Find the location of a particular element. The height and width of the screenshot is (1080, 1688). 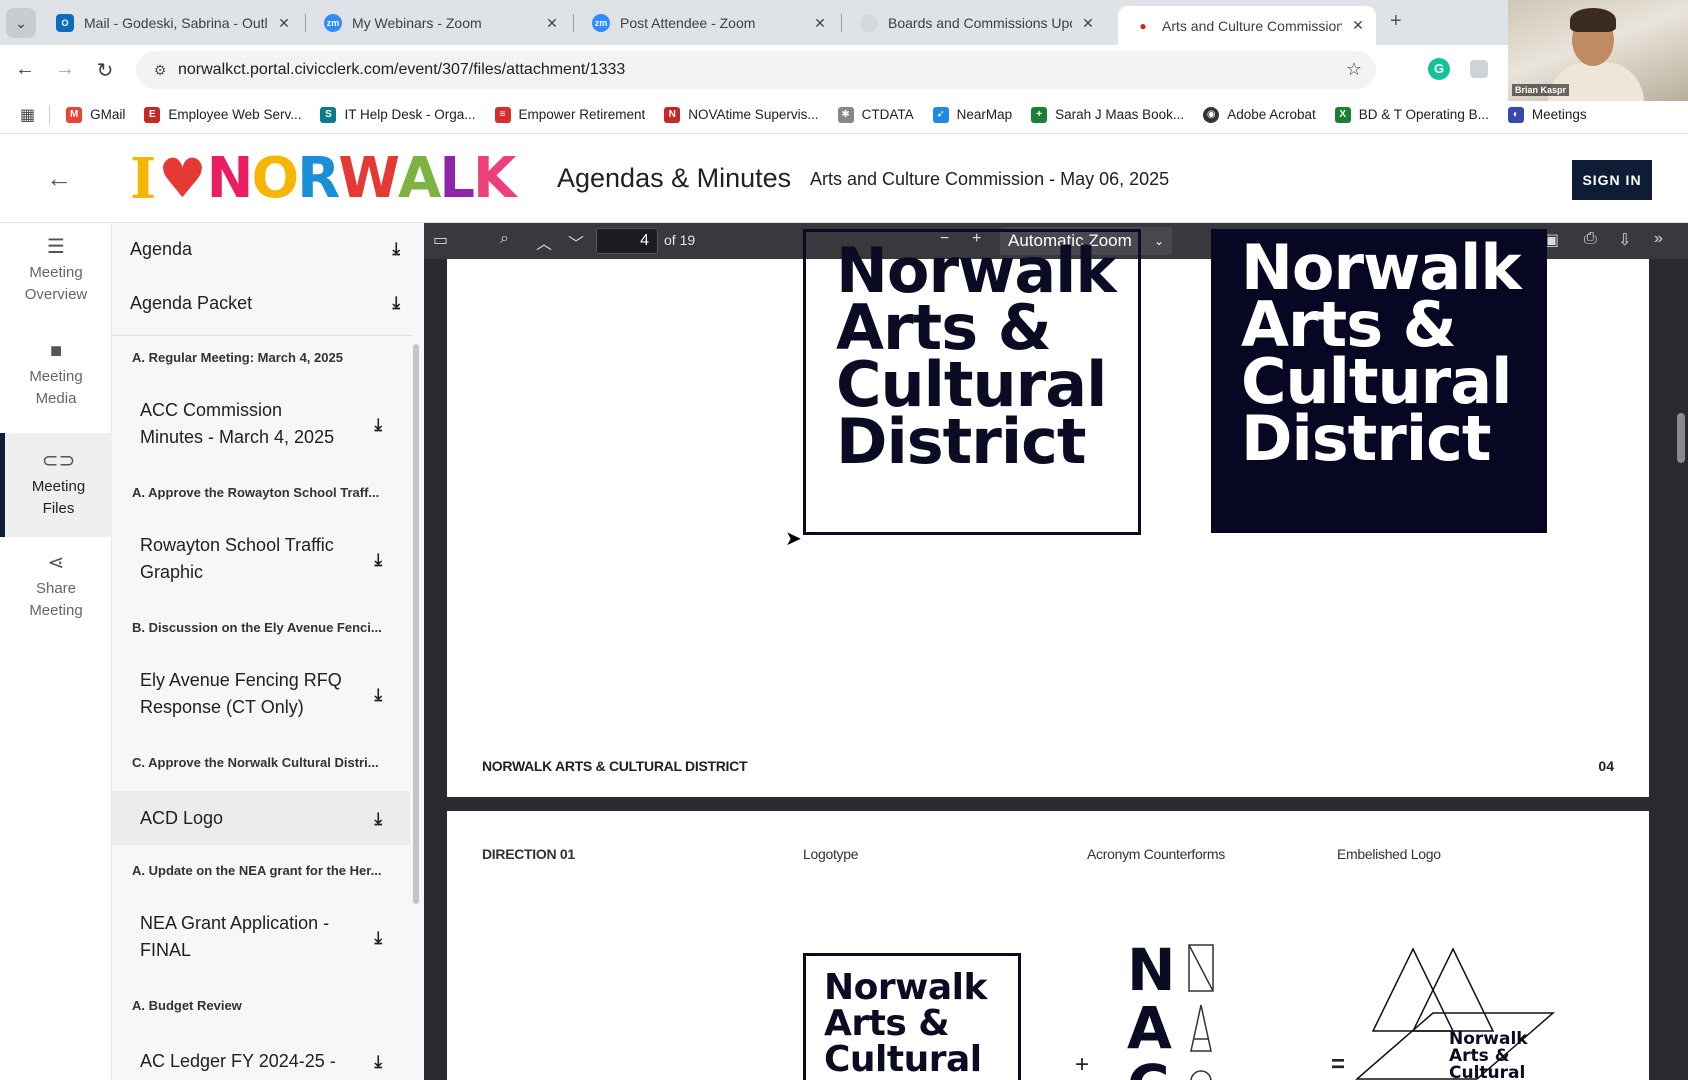

file-agenda: Agenda ⤓ is located at coordinates (265, 249).